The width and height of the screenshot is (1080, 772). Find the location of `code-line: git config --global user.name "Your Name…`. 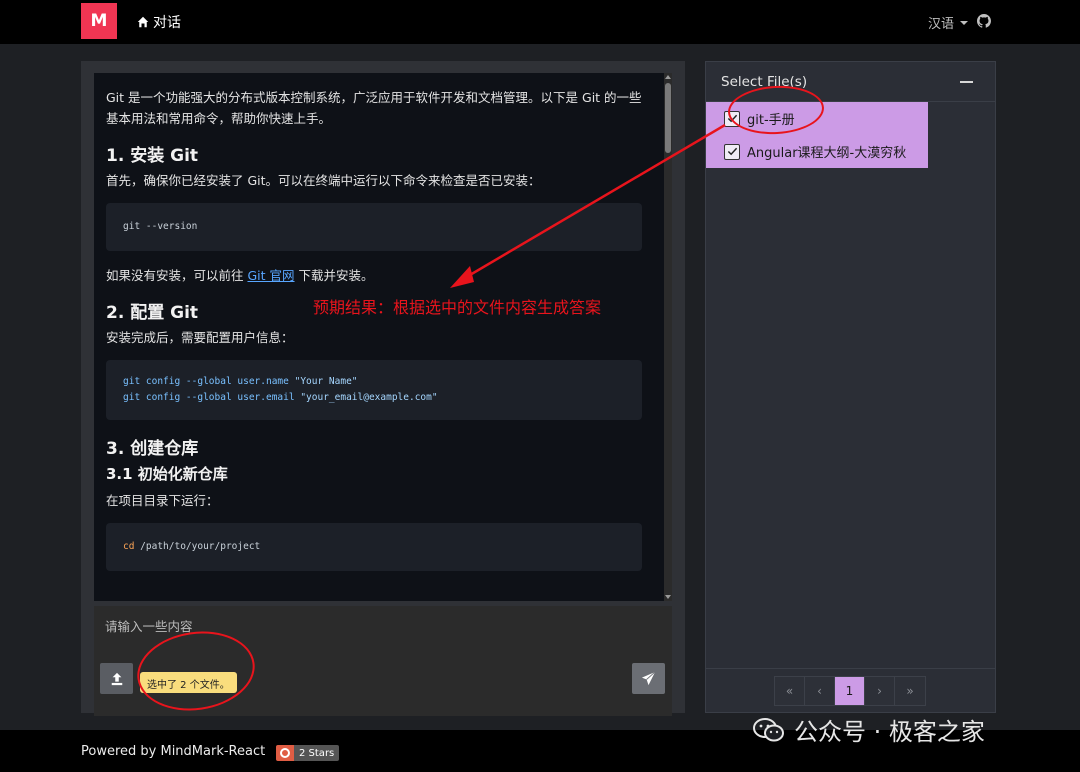

code-line: git config --global user.name "Your Name… is located at coordinates (374, 382).